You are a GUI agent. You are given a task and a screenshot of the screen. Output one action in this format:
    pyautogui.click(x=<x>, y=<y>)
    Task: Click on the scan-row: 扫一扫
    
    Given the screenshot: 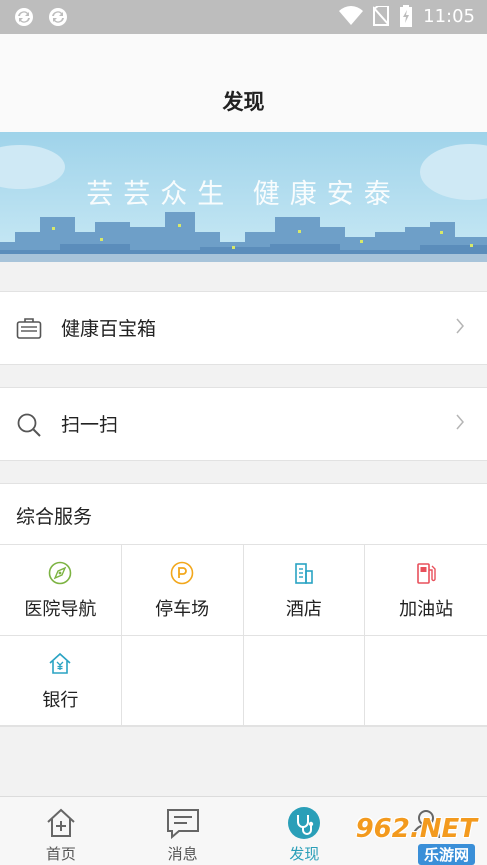 What is the action you would take?
    pyautogui.click(x=243, y=424)
    